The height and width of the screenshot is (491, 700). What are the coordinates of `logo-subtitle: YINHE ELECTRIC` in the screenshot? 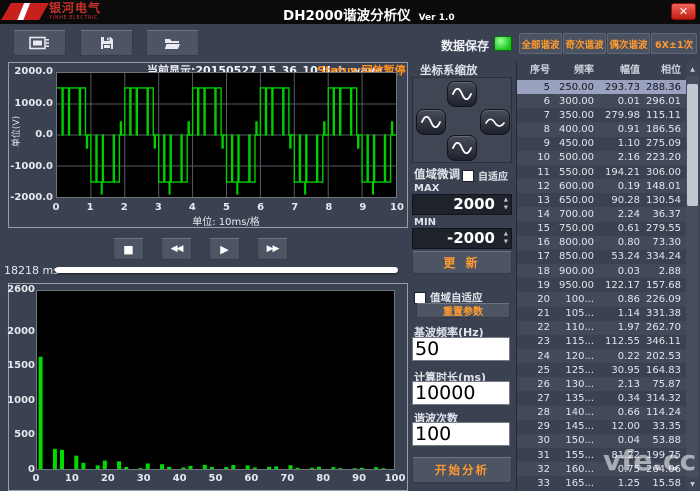 It's located at (74, 18).